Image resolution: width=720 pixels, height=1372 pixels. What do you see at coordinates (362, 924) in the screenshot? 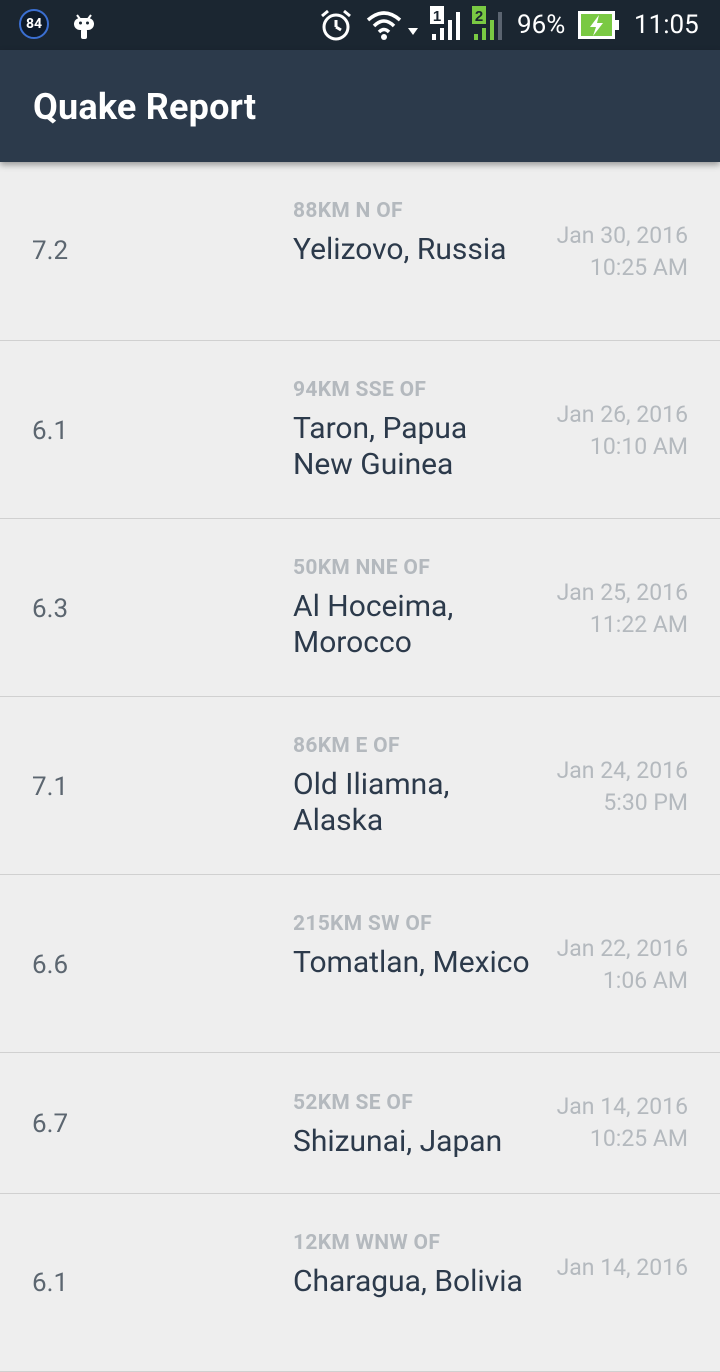
I see `location-offset: 215KM SW OF` at bounding box center [362, 924].